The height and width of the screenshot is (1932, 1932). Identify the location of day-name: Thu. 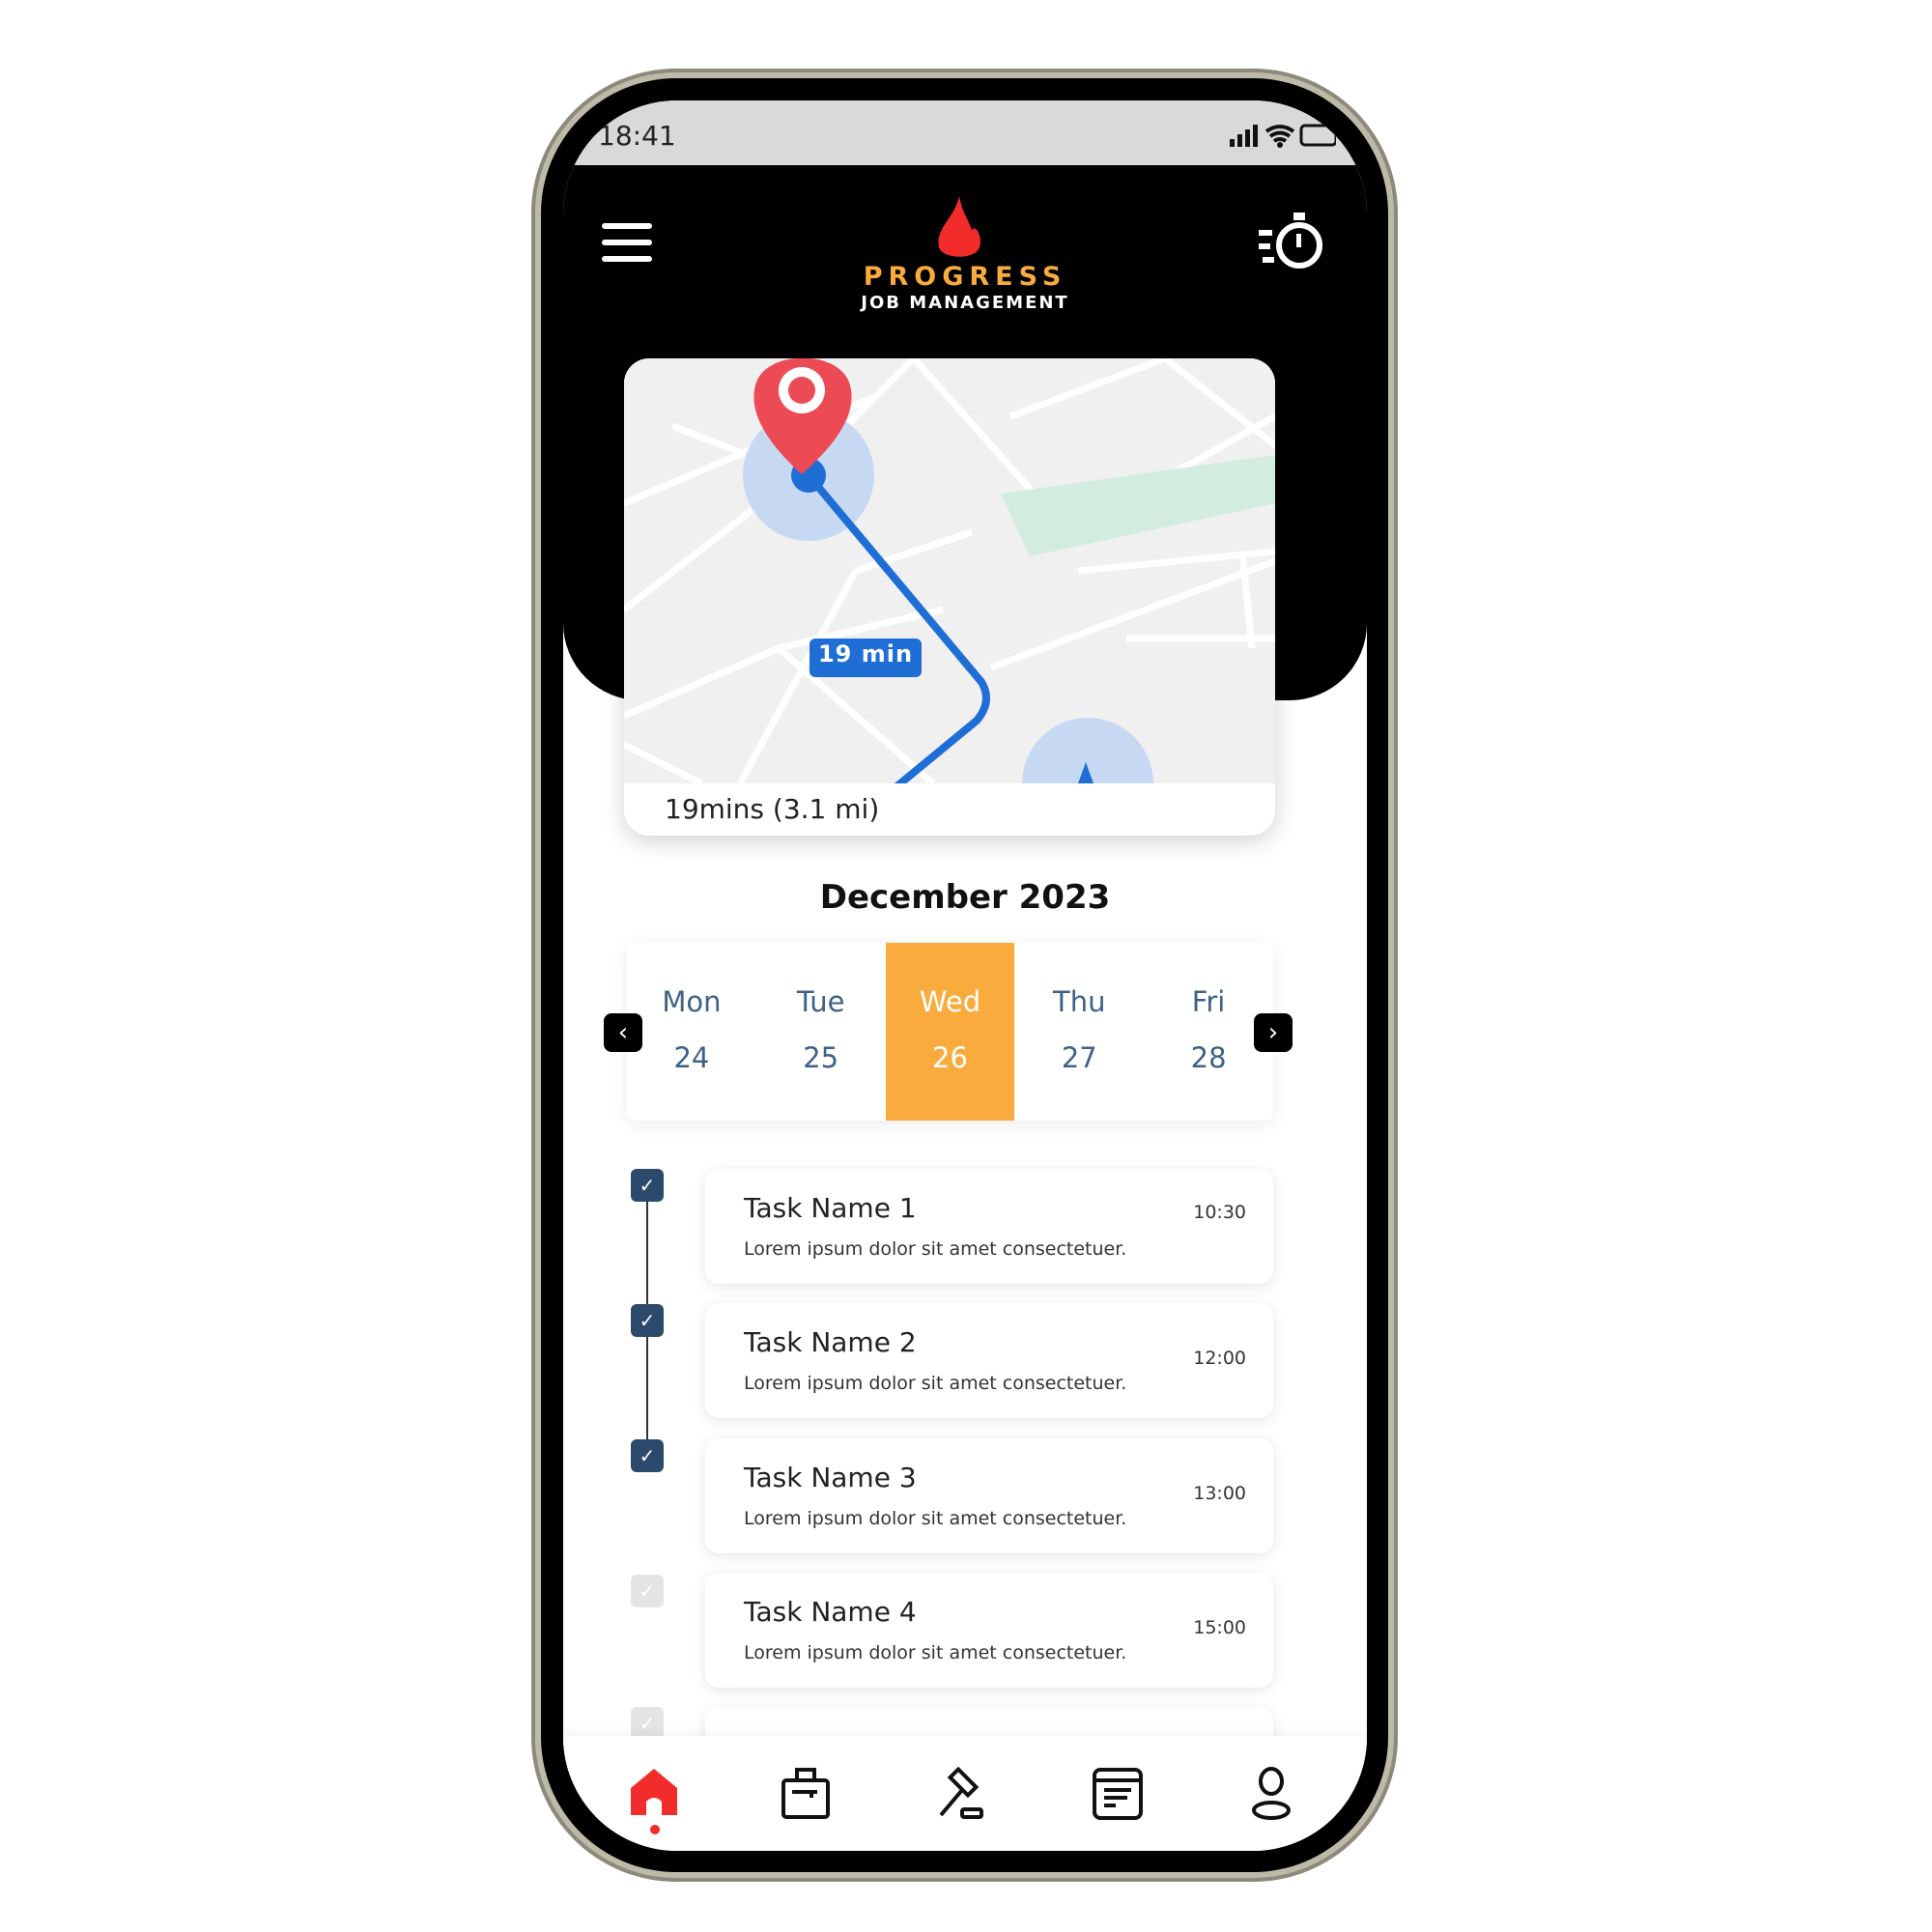
(1079, 1002).